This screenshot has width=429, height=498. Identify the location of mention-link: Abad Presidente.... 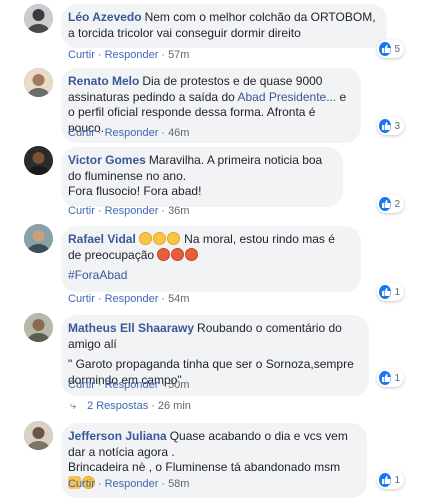
(286, 97).